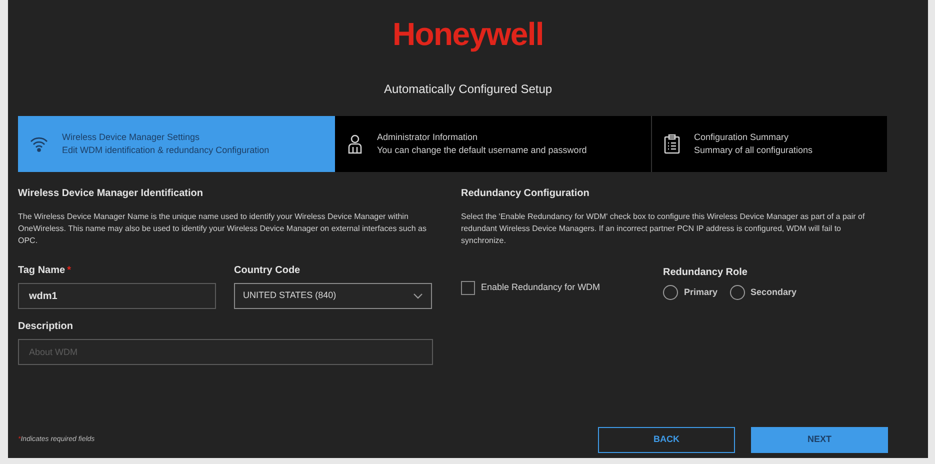 The width and height of the screenshot is (935, 464). Describe the element at coordinates (468, 34) in the screenshot. I see `logo: Honeywell` at that location.